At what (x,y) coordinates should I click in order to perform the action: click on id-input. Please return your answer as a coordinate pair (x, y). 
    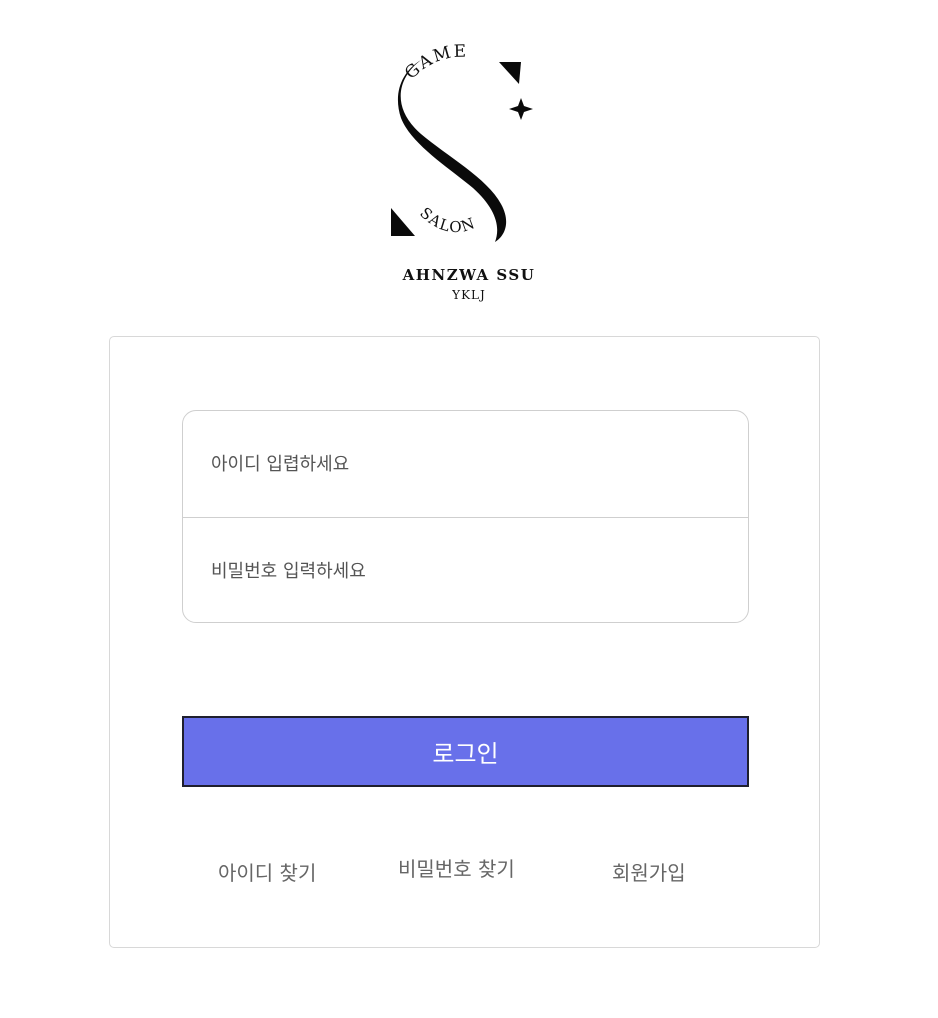
    Looking at the image, I should click on (465, 464).